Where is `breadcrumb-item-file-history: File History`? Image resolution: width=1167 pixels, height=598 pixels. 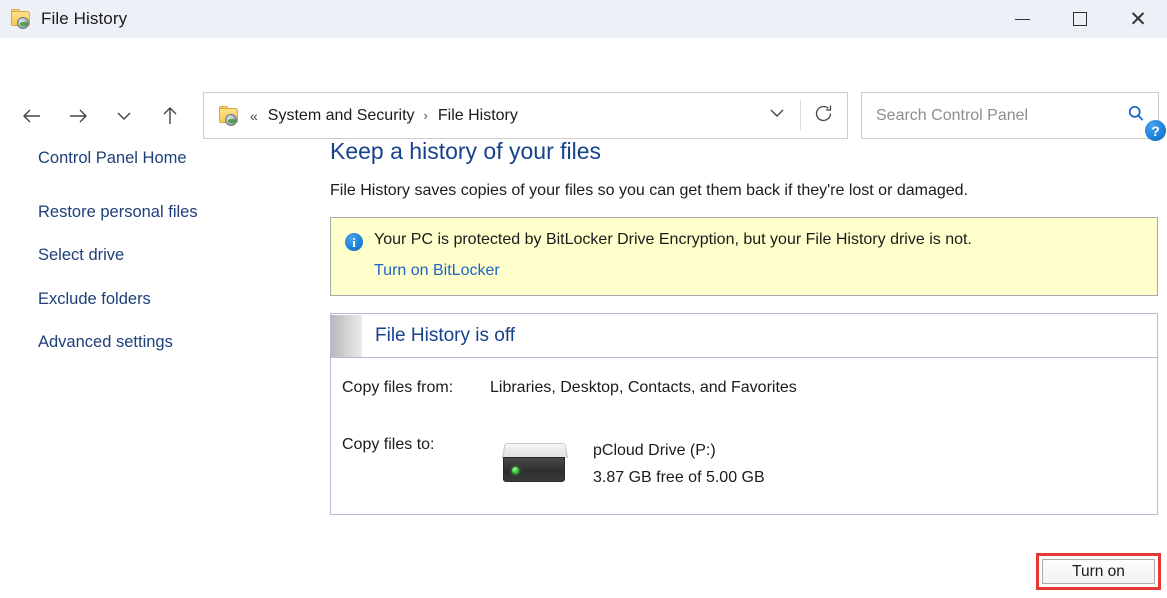 breadcrumb-item-file-history: File History is located at coordinates (478, 116).